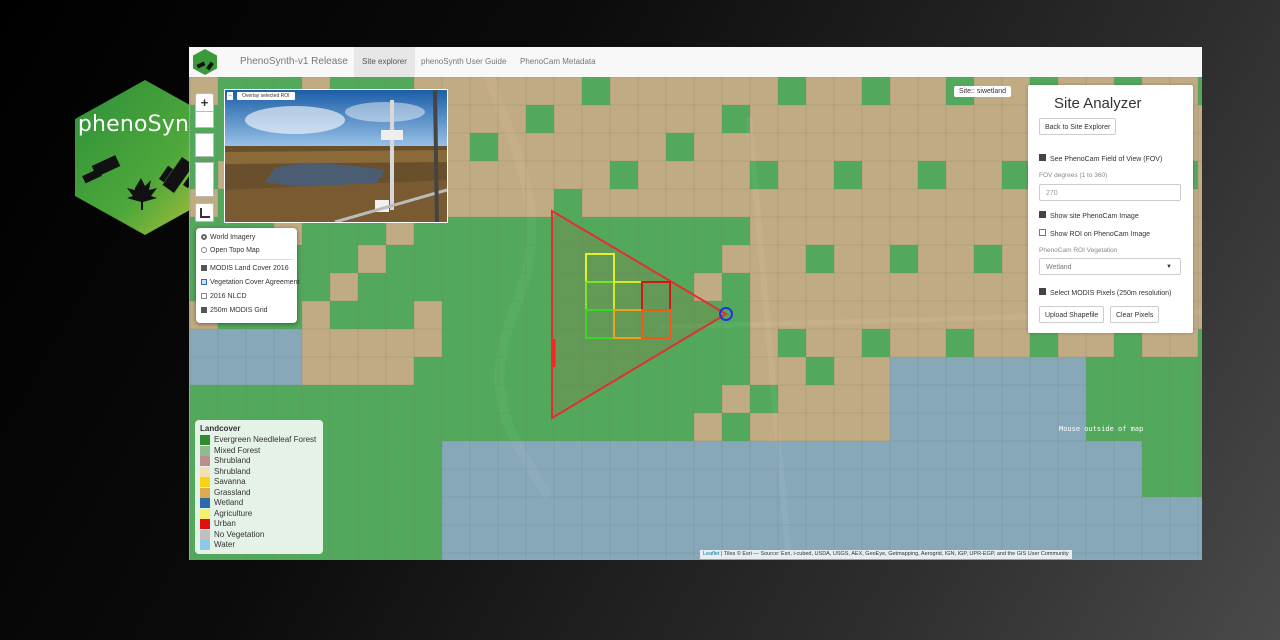 The width and height of the screenshot is (1280, 640). Describe the element at coordinates (1135, 314) in the screenshot. I see `clear-pixels-button: Clear Pixels` at that location.